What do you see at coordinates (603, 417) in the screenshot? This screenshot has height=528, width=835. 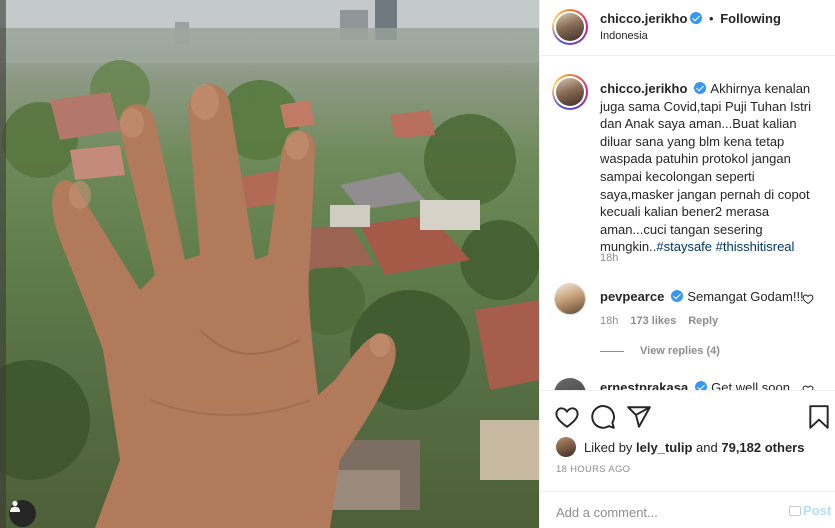 I see `comment-icon` at bounding box center [603, 417].